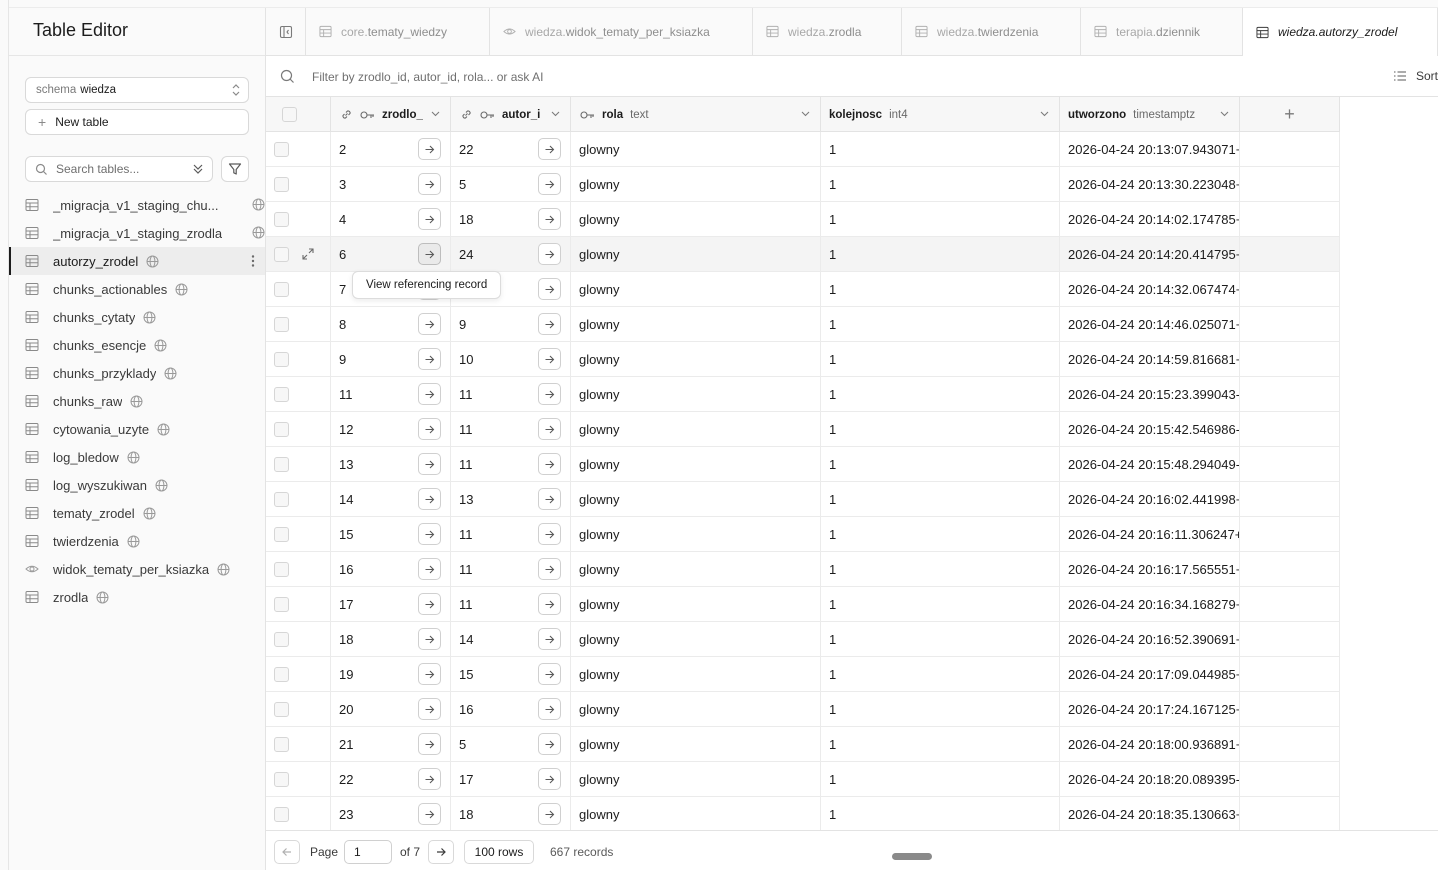  I want to click on more-vertical-icon, so click(253, 261).